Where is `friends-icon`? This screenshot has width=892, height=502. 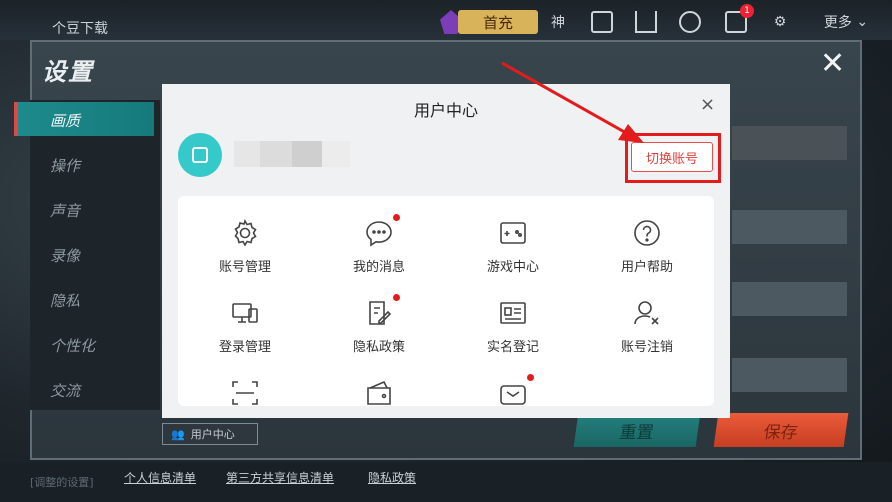 friends-icon is located at coordinates (690, 22).